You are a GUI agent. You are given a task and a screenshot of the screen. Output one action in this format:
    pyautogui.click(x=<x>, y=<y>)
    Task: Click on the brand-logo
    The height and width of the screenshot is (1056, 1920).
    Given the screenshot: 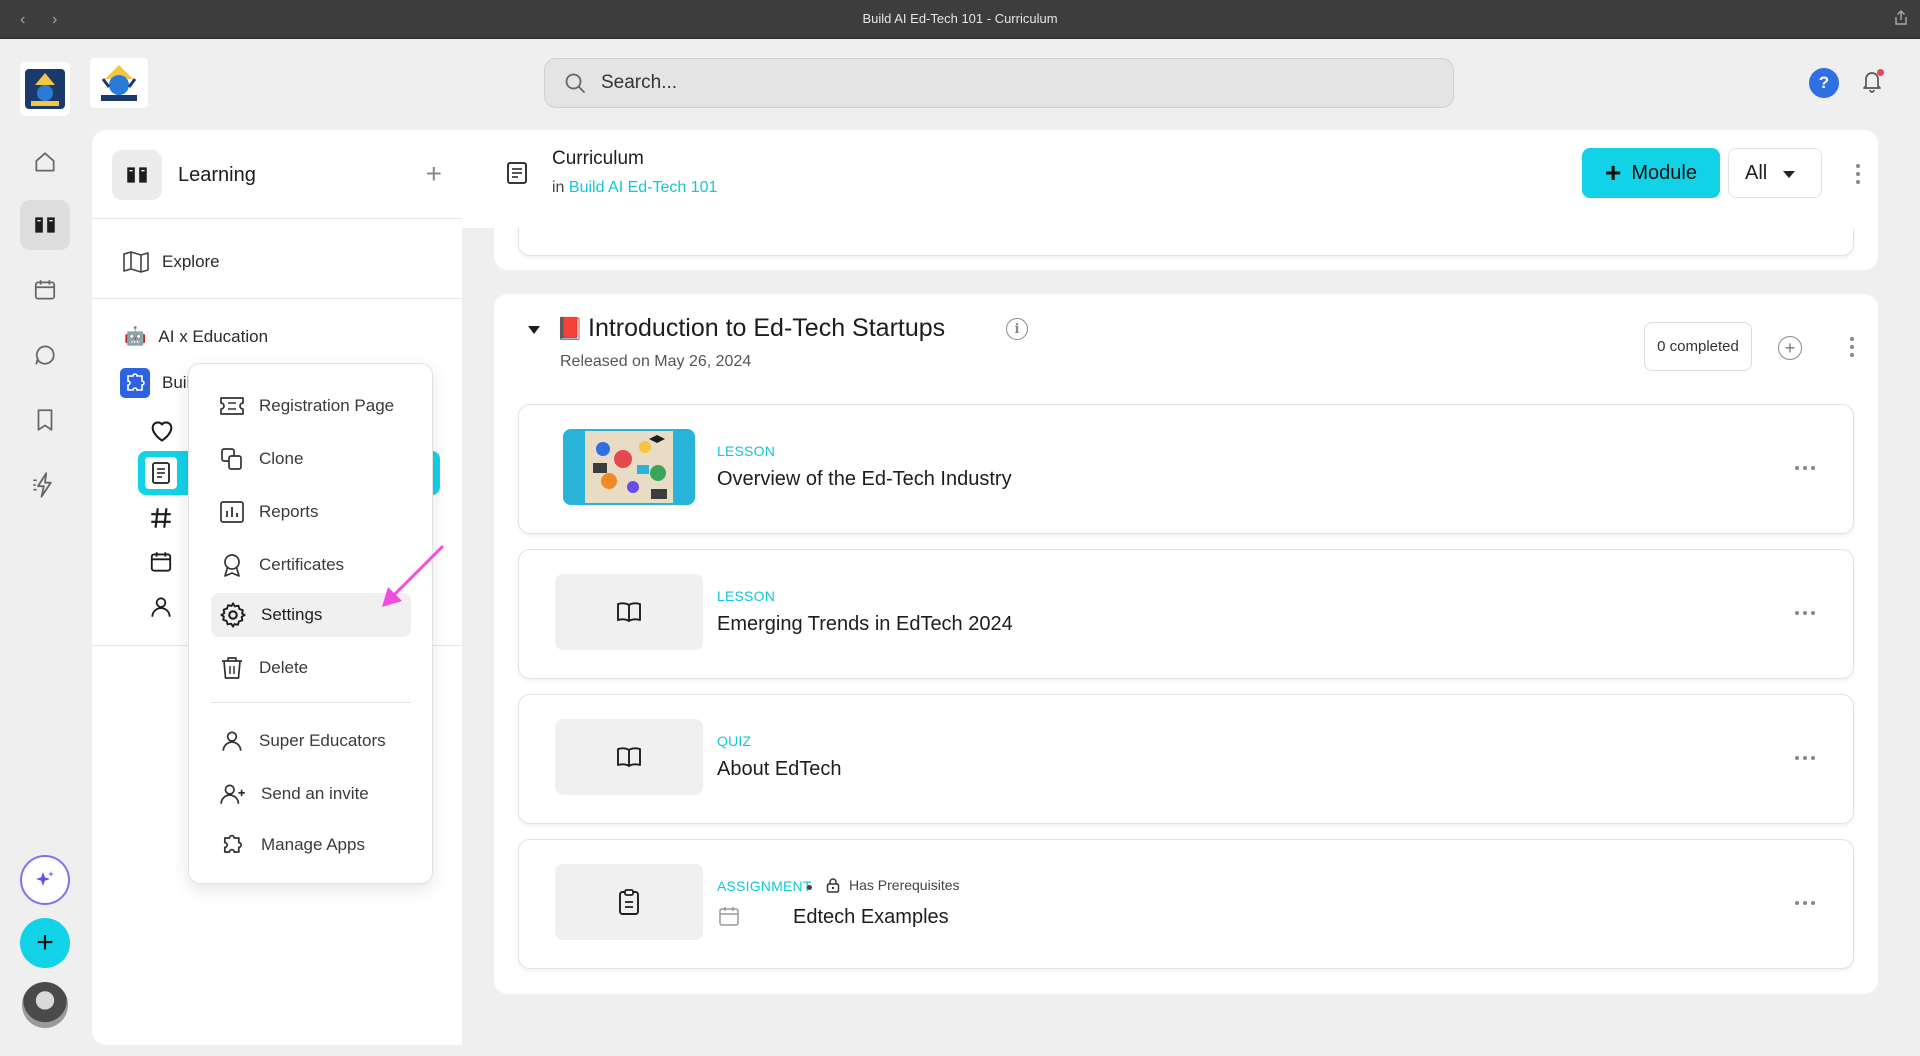 What is the action you would take?
    pyautogui.click(x=119, y=83)
    